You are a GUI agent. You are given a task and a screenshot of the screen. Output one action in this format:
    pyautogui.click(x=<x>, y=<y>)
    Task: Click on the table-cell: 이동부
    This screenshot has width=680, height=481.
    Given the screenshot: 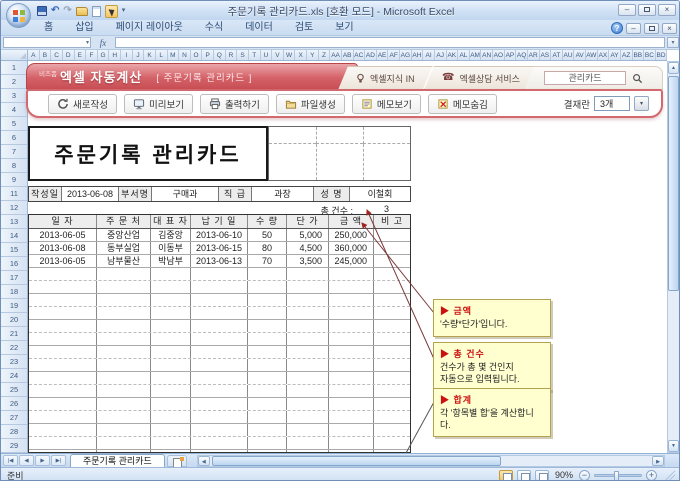 What is the action you would take?
    pyautogui.click(x=171, y=248)
    